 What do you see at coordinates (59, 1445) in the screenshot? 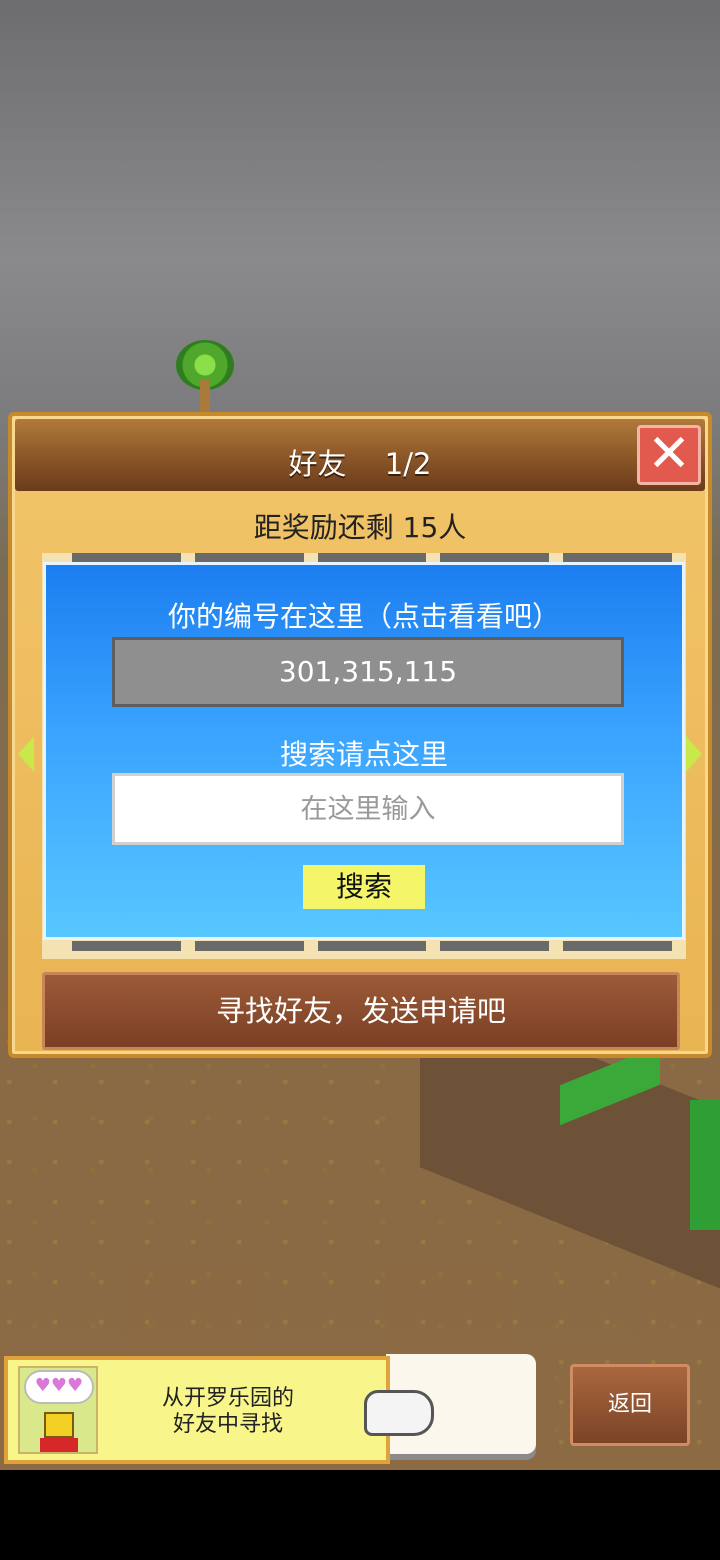
I see `robot-body` at bounding box center [59, 1445].